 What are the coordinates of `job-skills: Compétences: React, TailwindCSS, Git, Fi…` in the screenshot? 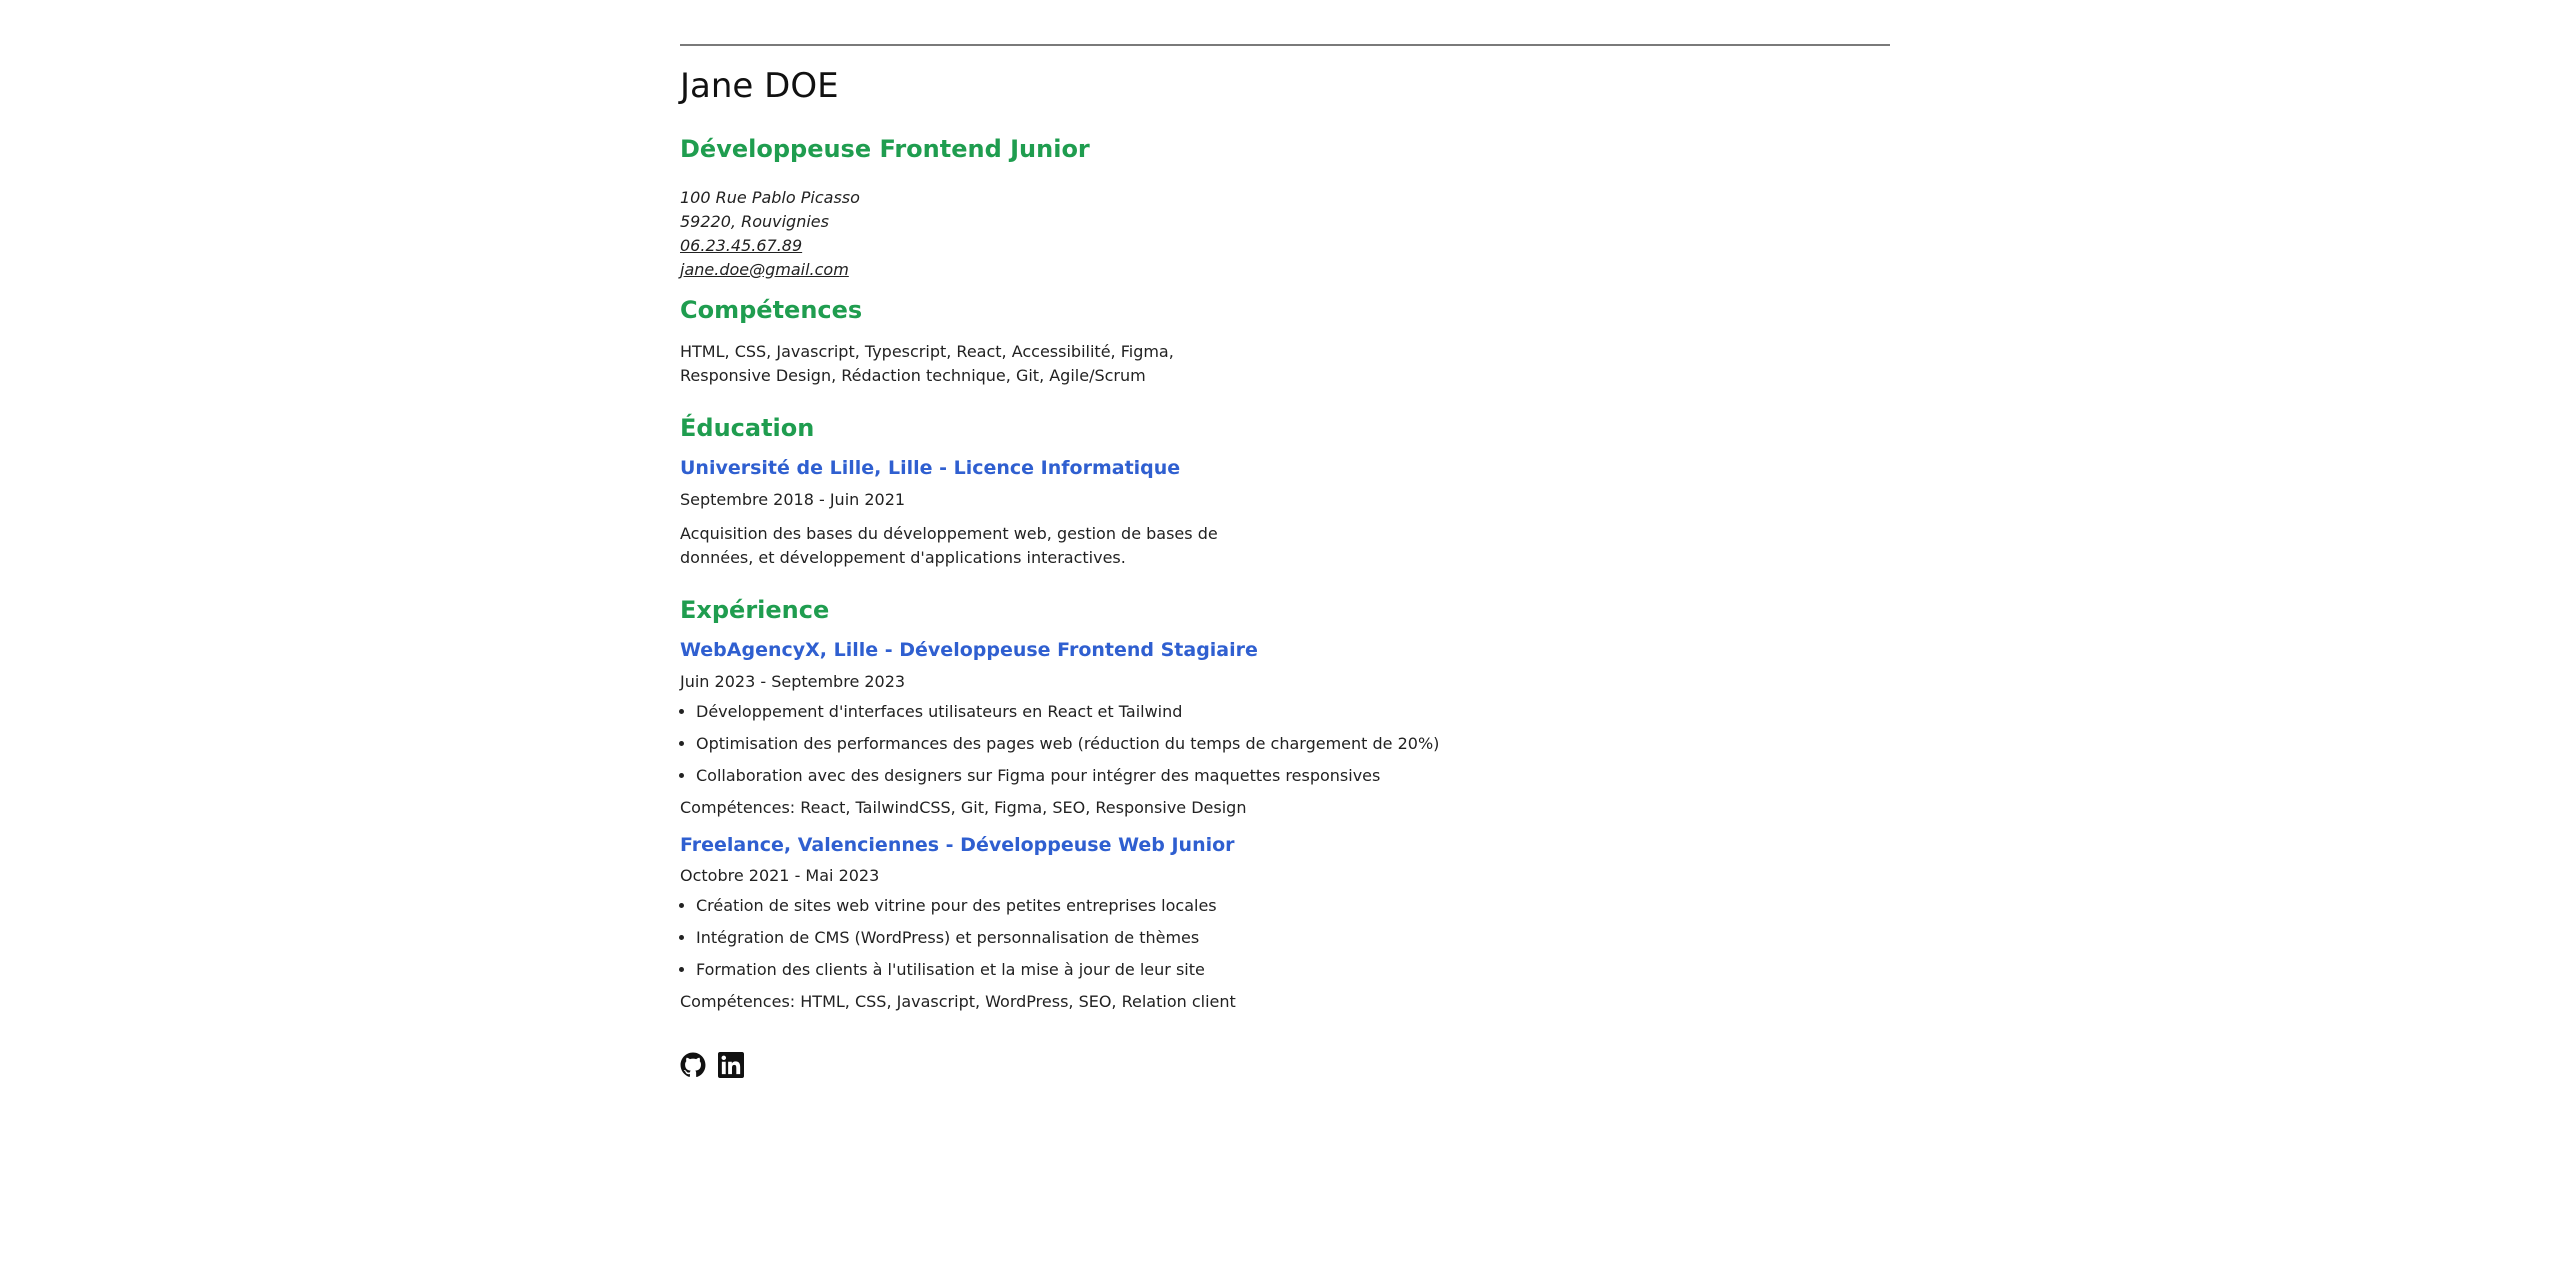 It's located at (963, 807).